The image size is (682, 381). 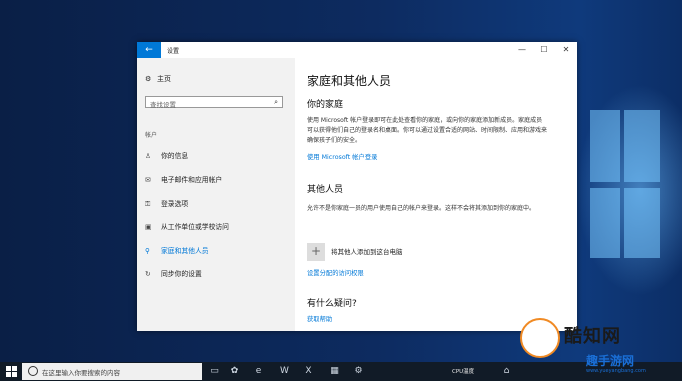 I want to click on add-person-icon: +, so click(x=316, y=252).